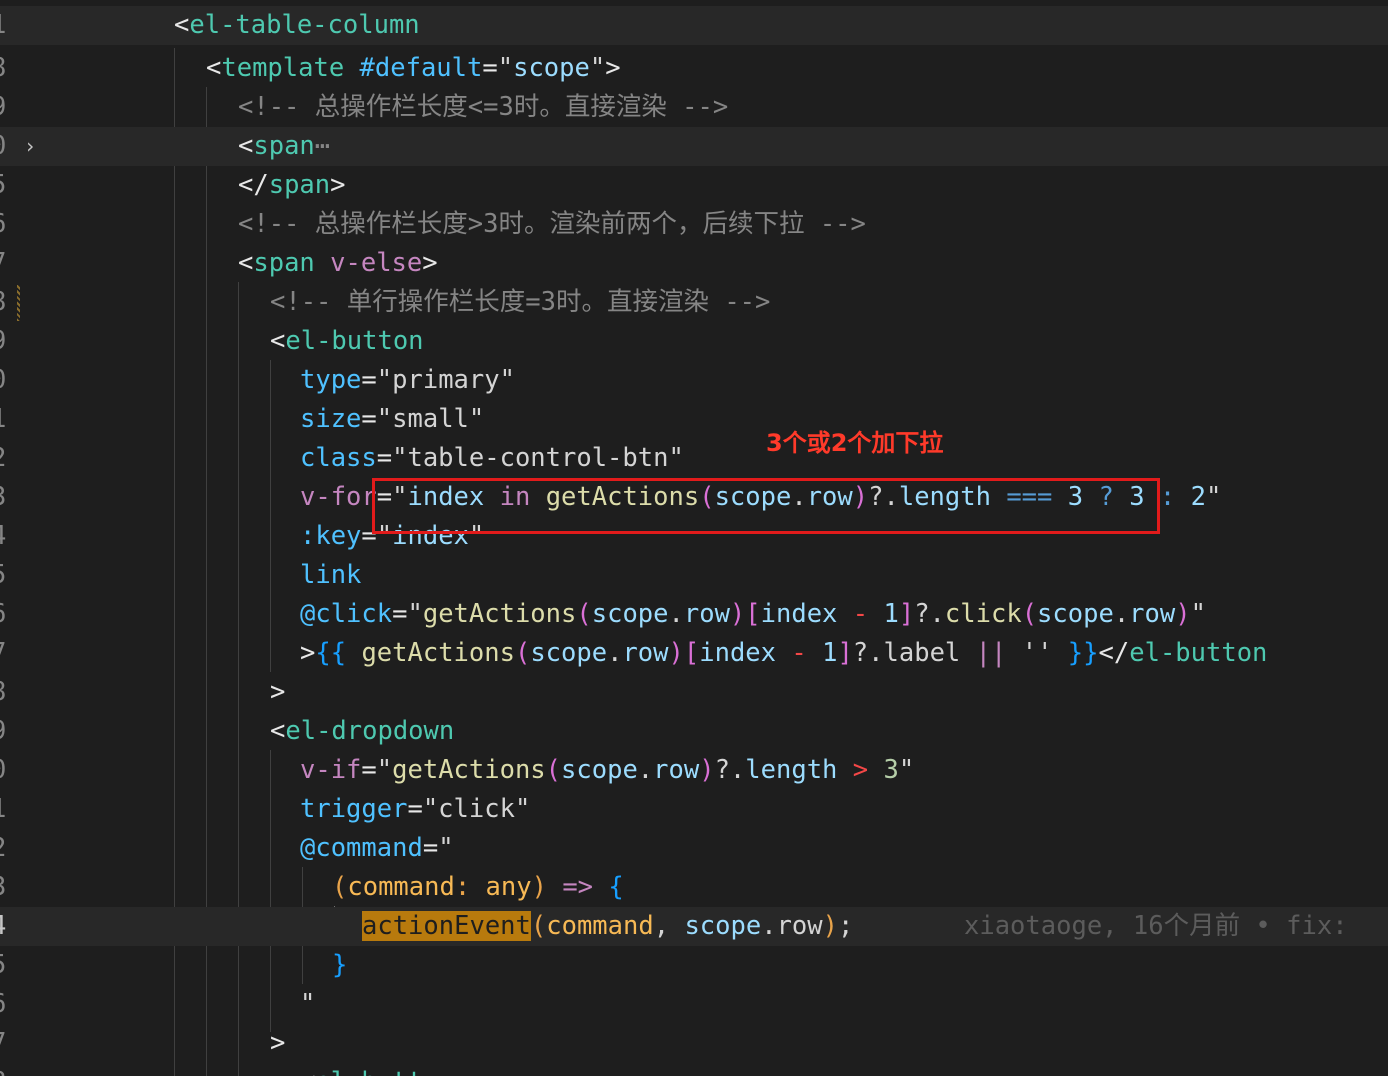  What do you see at coordinates (1156, 926) in the screenshot?
I see `git-blame-annotation: xiaotaoge, 16个月前 • fix:` at bounding box center [1156, 926].